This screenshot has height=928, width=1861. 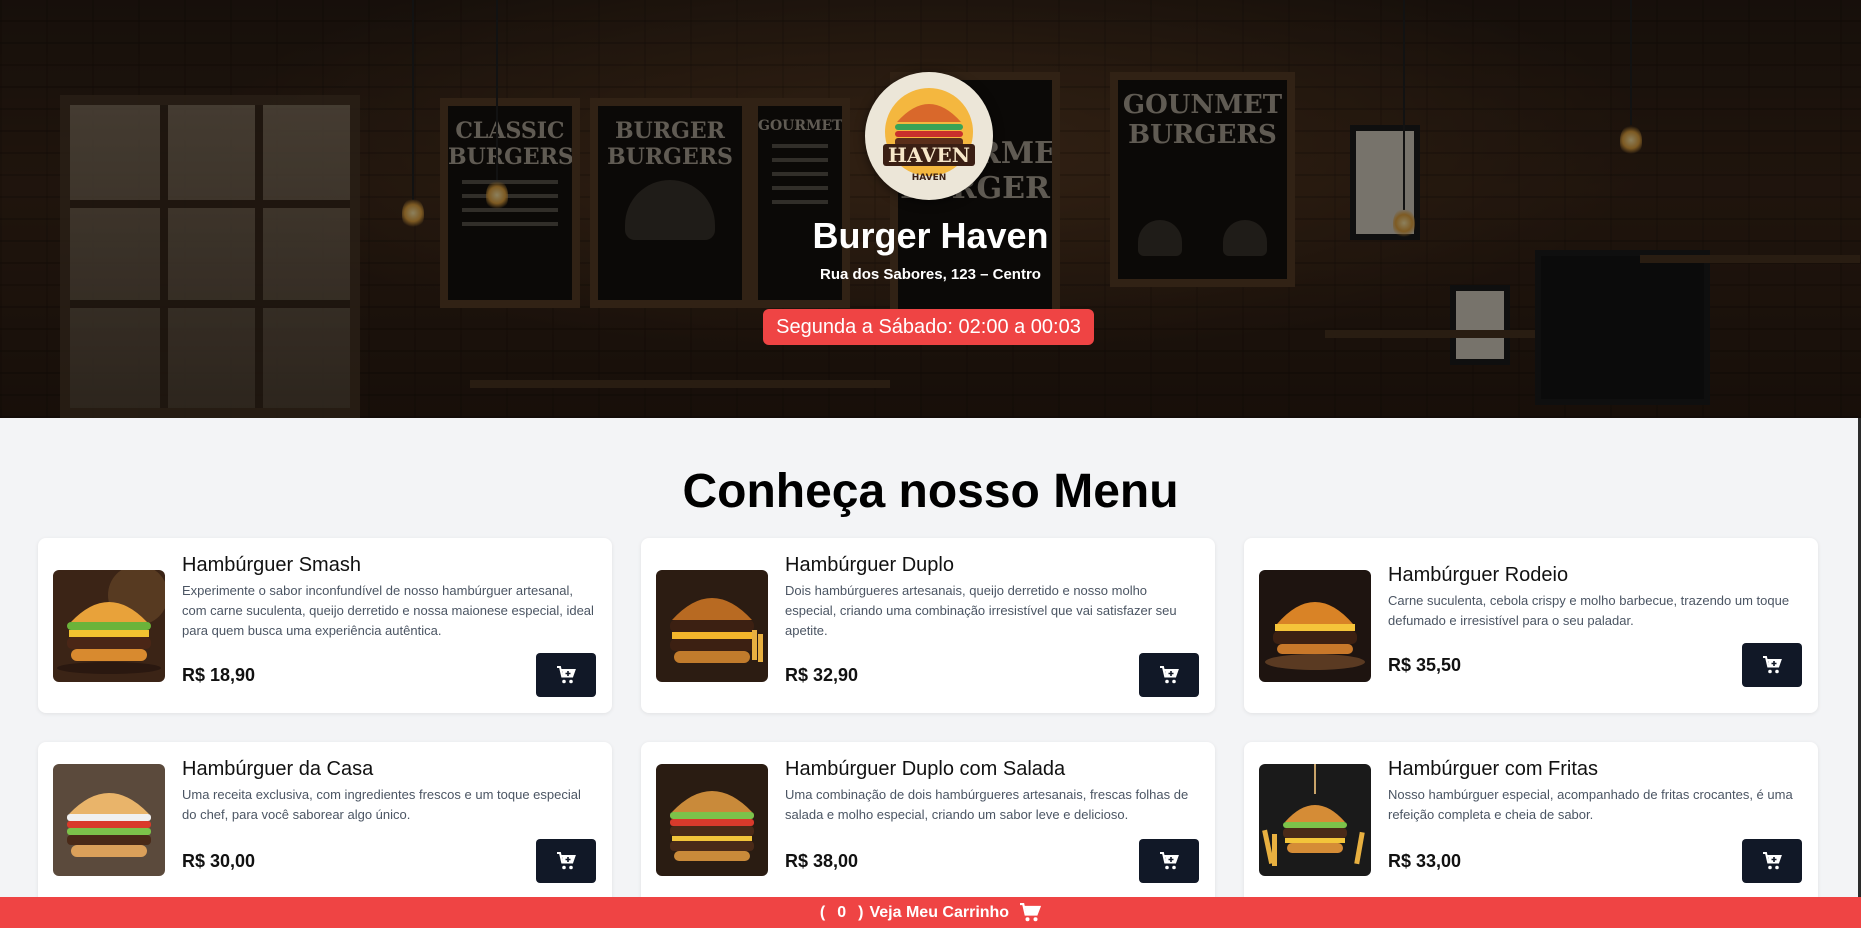 What do you see at coordinates (219, 860) in the screenshot?
I see `menu-item-price: R$ 30,00` at bounding box center [219, 860].